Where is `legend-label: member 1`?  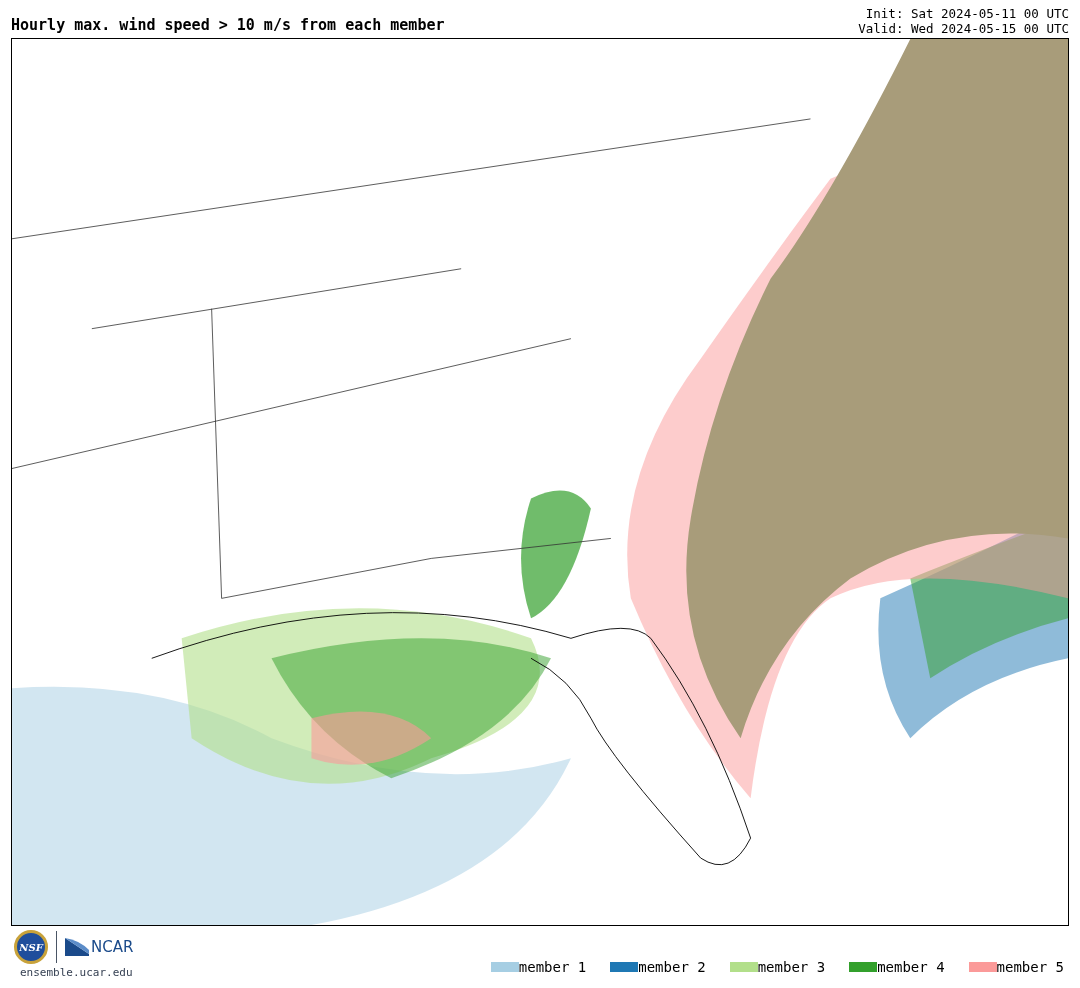
legend-label: member 1 is located at coordinates (552, 967).